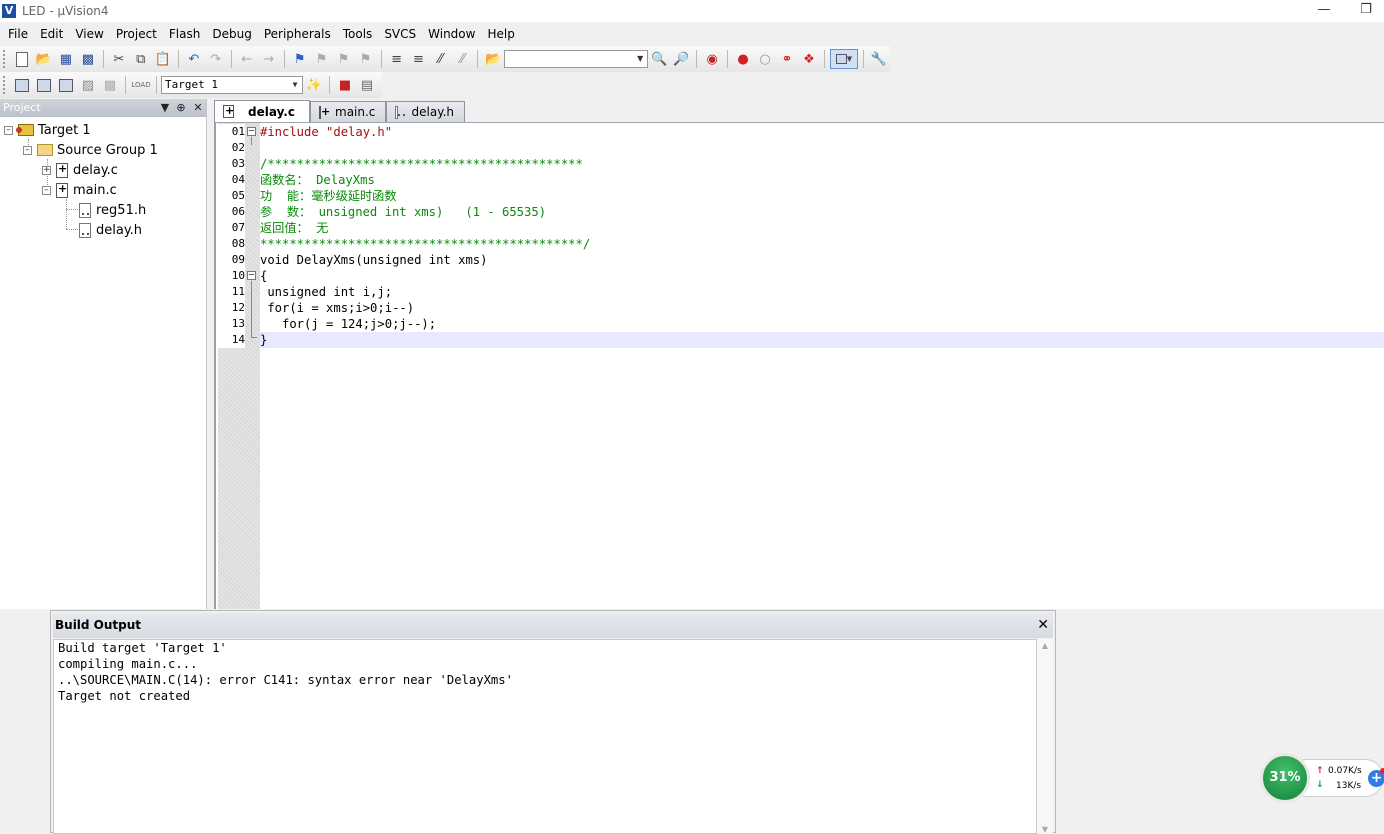 The image size is (1384, 834). Describe the element at coordinates (1045, 645) in the screenshot. I see `scroll-up-icon: ▲` at that location.